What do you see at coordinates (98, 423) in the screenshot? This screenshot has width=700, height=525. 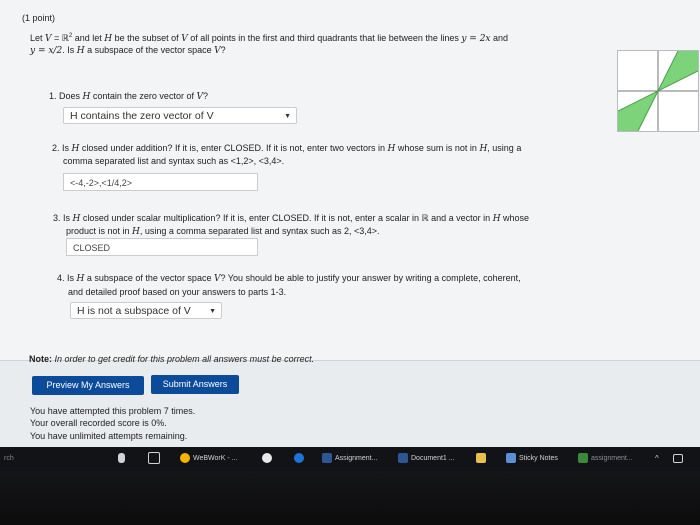 I see `score-status: Your overall recorded score is 0%.` at bounding box center [98, 423].